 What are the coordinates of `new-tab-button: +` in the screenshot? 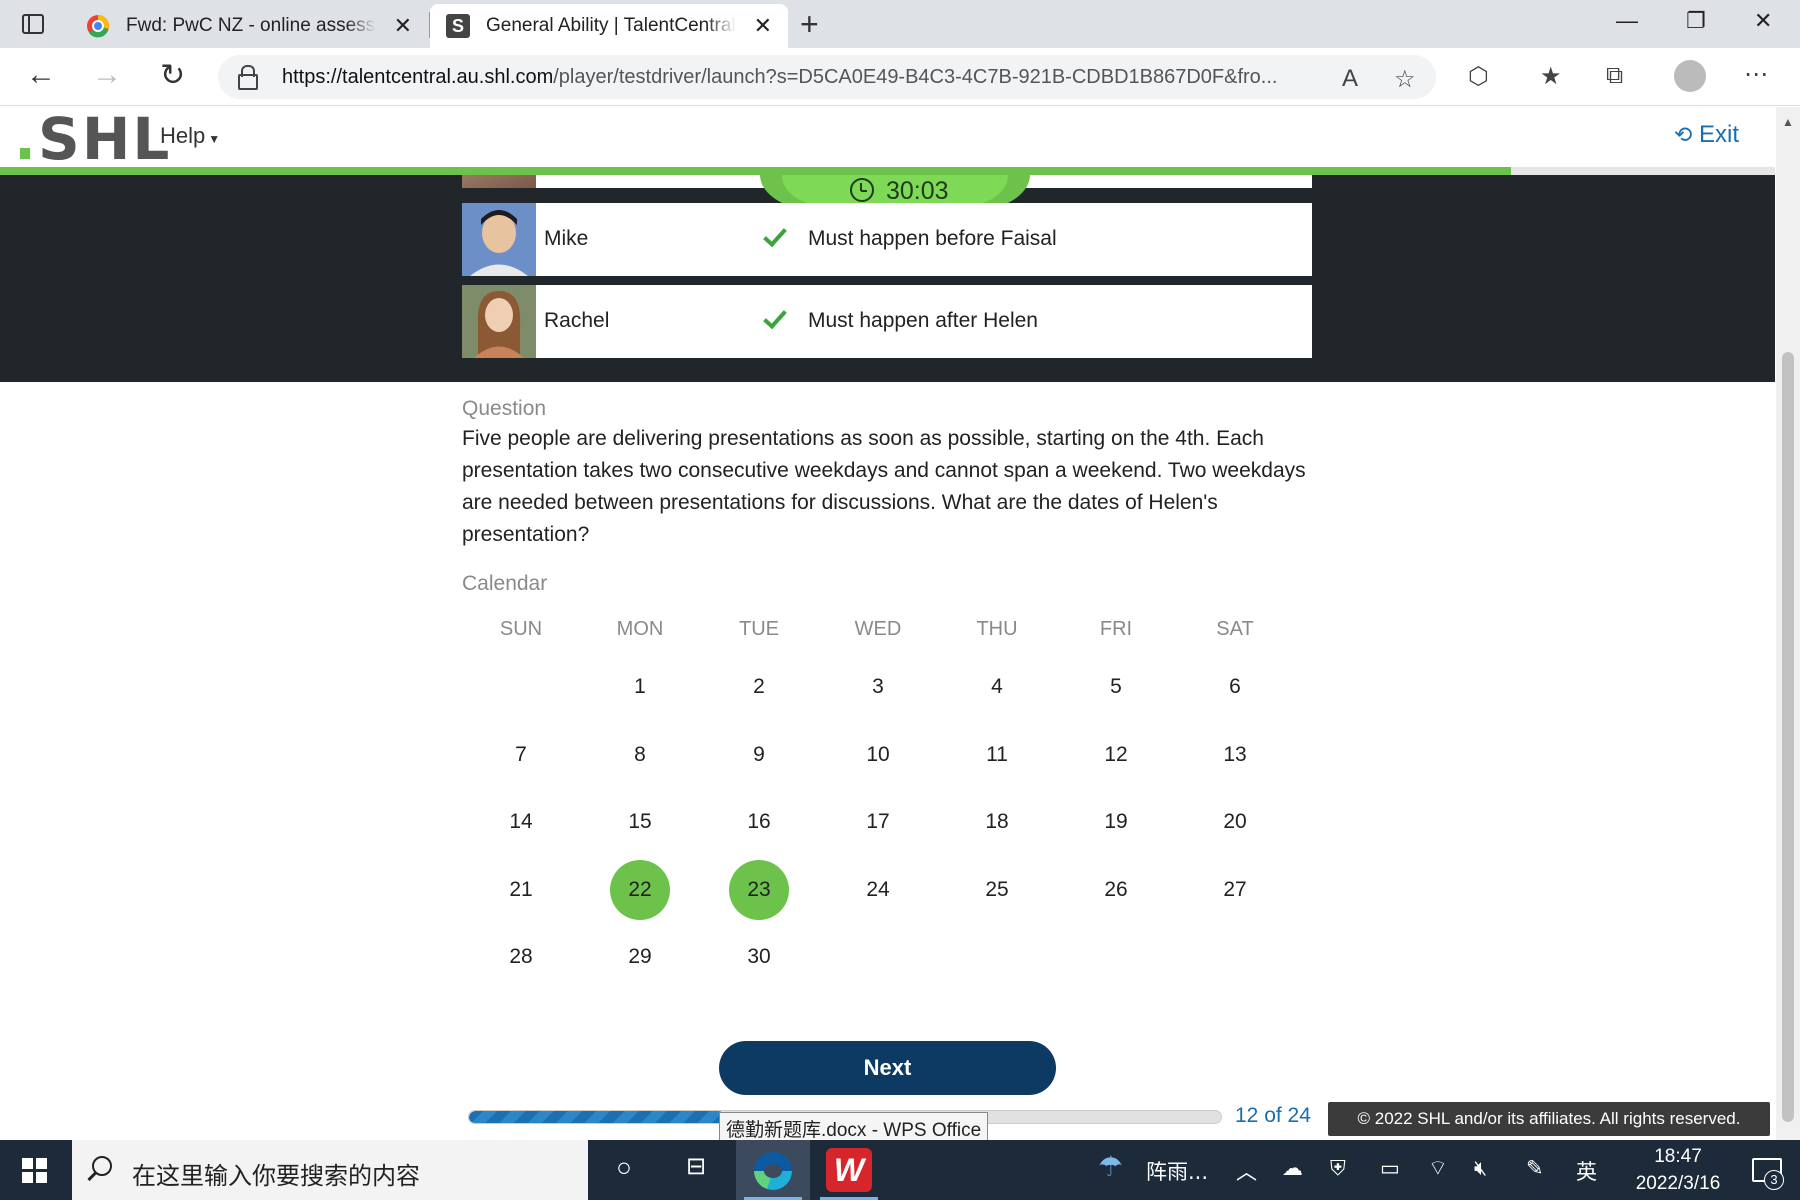 It's located at (809, 24).